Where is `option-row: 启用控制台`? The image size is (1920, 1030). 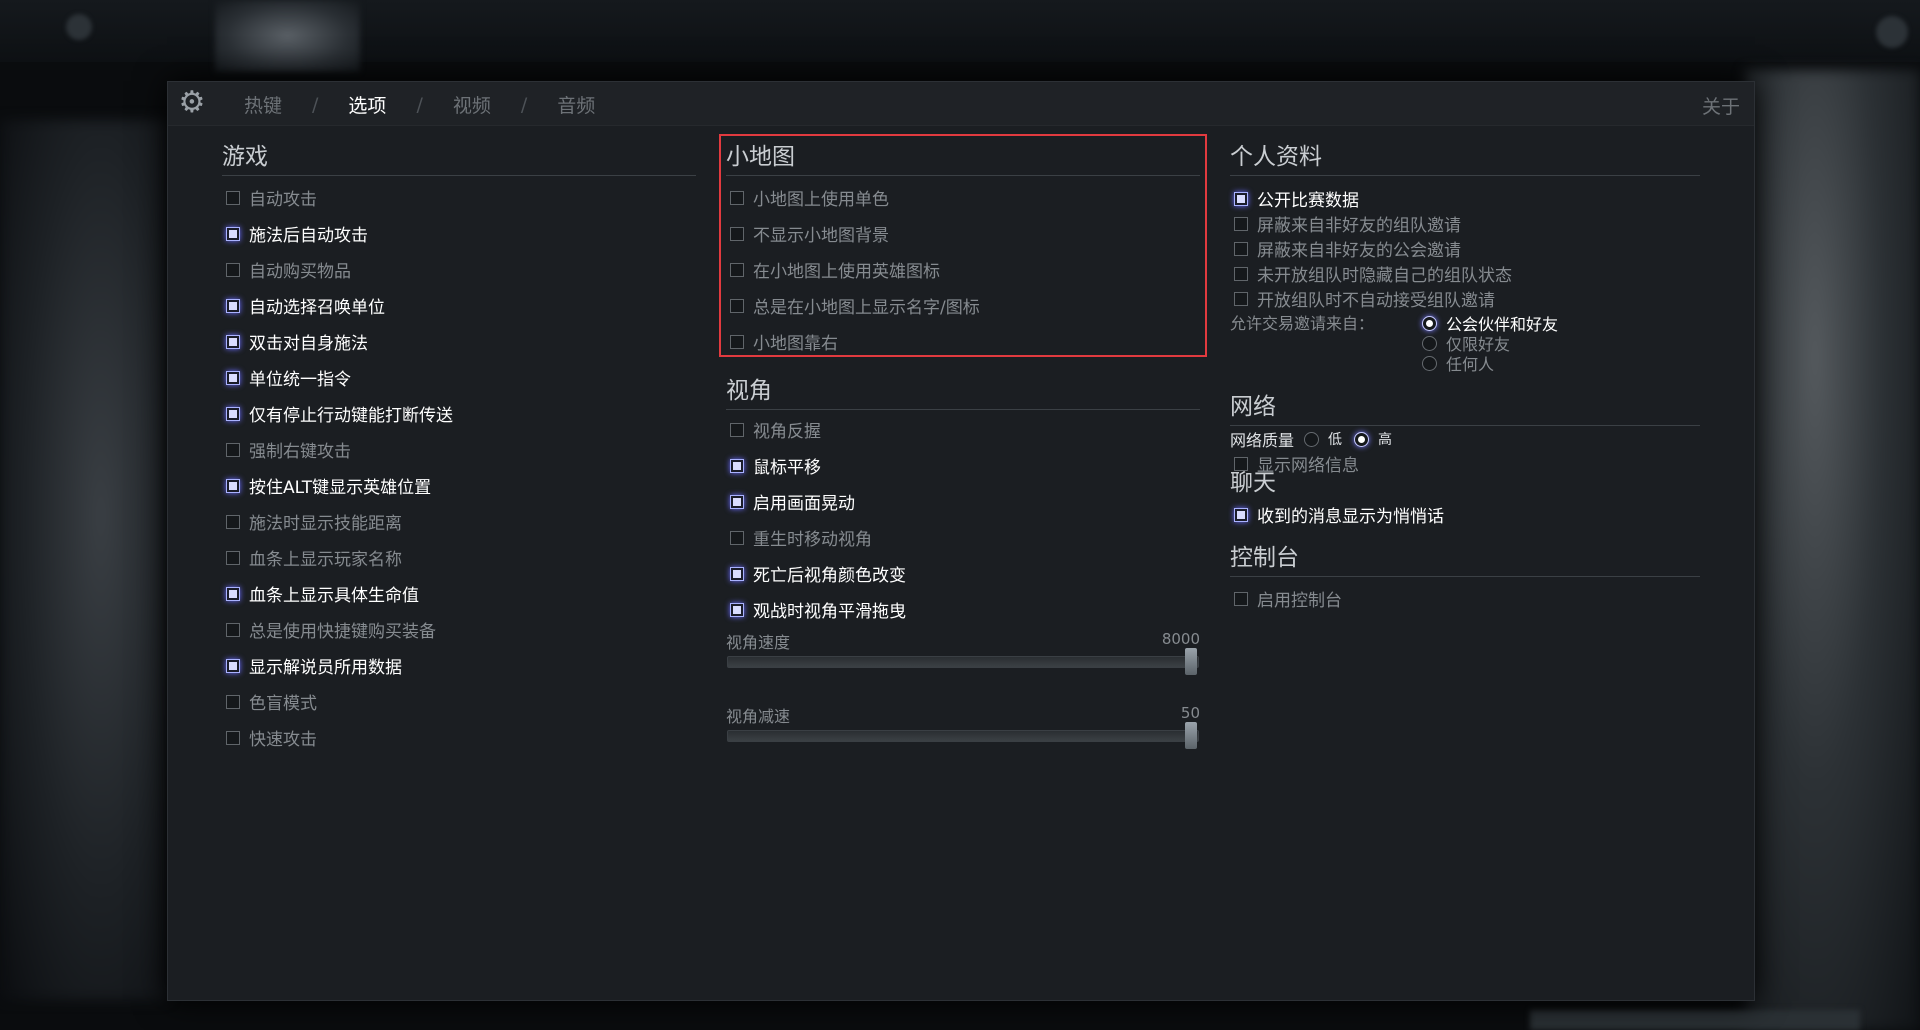 option-row: 启用控制台 is located at coordinates (1286, 598).